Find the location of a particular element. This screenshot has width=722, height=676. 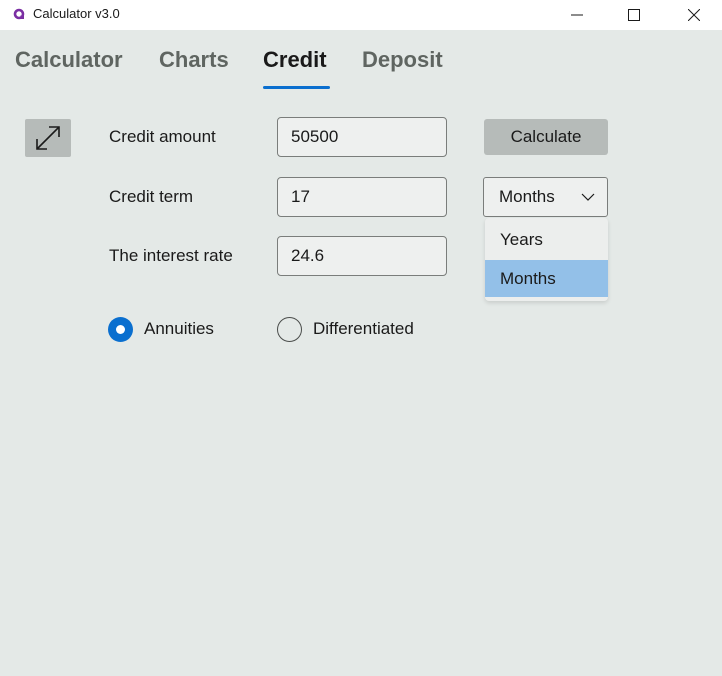

term-unit-dropdown: Years Months is located at coordinates (546, 259).